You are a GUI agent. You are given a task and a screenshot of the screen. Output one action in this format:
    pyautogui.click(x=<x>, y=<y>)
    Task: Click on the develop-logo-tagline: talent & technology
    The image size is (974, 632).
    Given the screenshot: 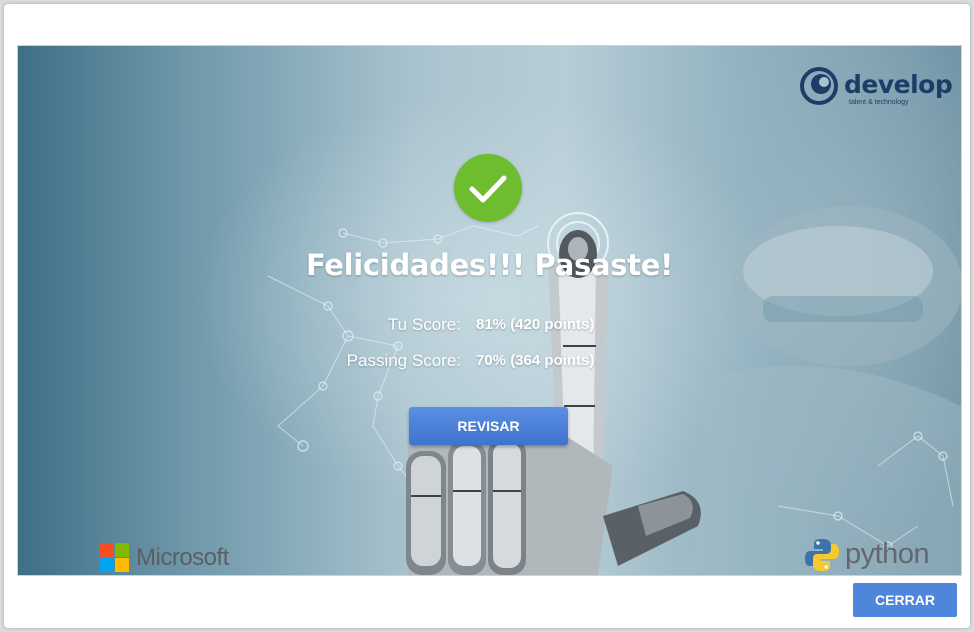 What is the action you would take?
    pyautogui.click(x=879, y=102)
    